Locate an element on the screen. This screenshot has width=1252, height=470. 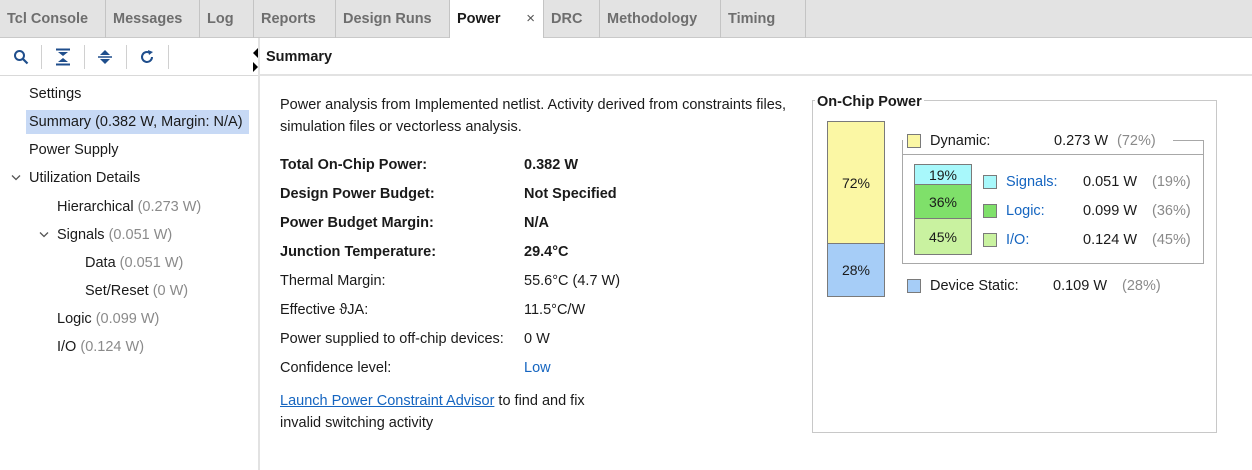
tree-item-set-reset: Set/Reset (0 W) is located at coordinates (136, 291).